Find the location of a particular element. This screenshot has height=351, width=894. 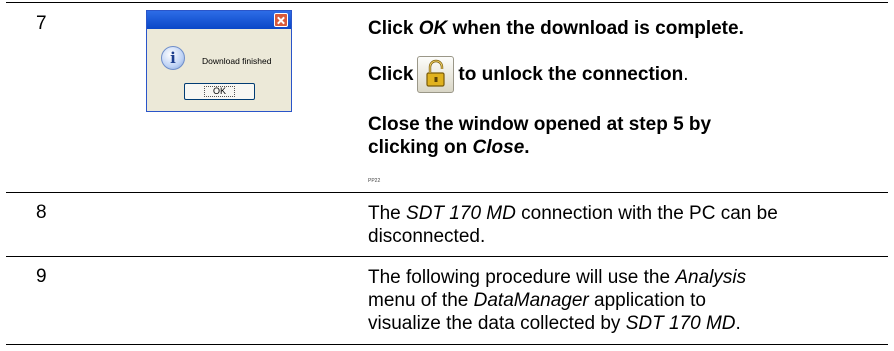

step-7-number: 7 is located at coordinates (41, 23).